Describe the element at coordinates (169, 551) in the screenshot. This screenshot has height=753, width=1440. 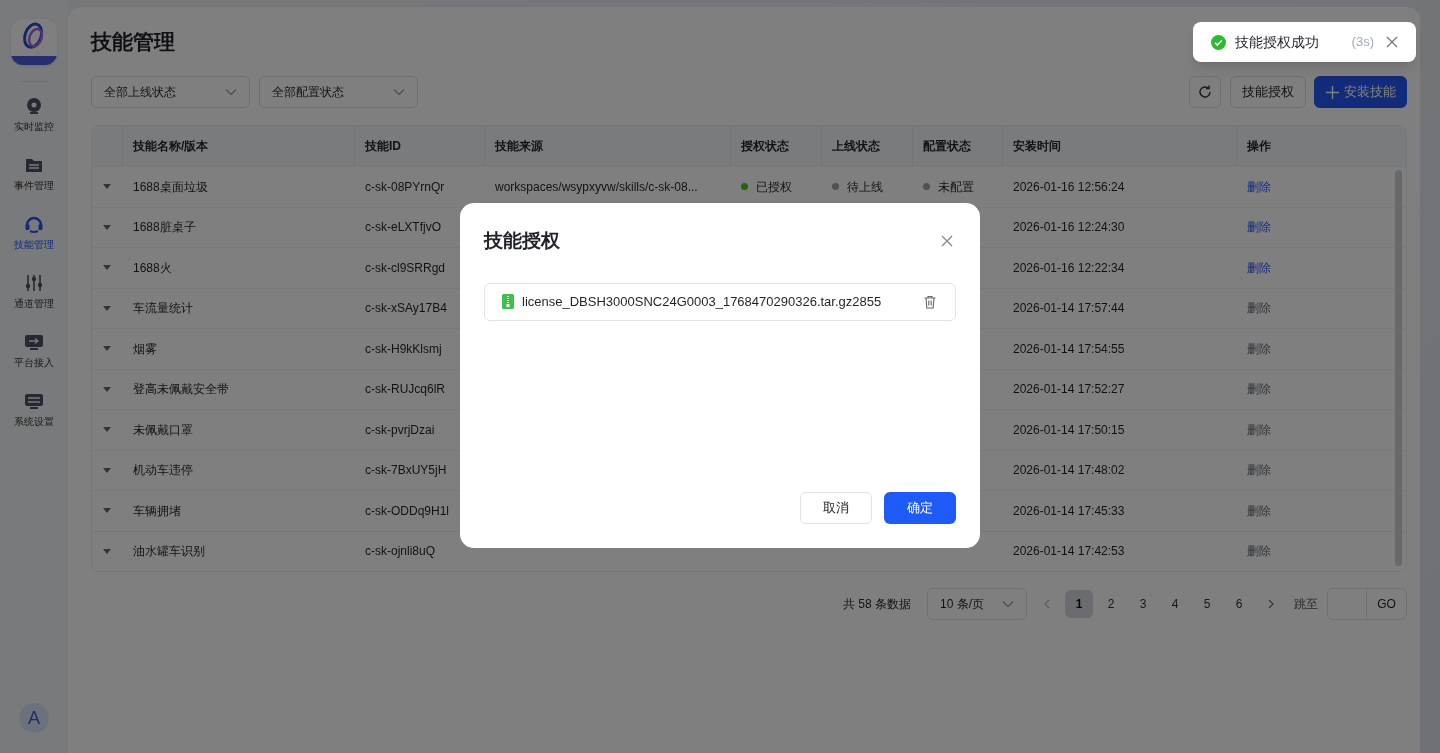
I see `skill-name: 油水罐车识别` at that location.